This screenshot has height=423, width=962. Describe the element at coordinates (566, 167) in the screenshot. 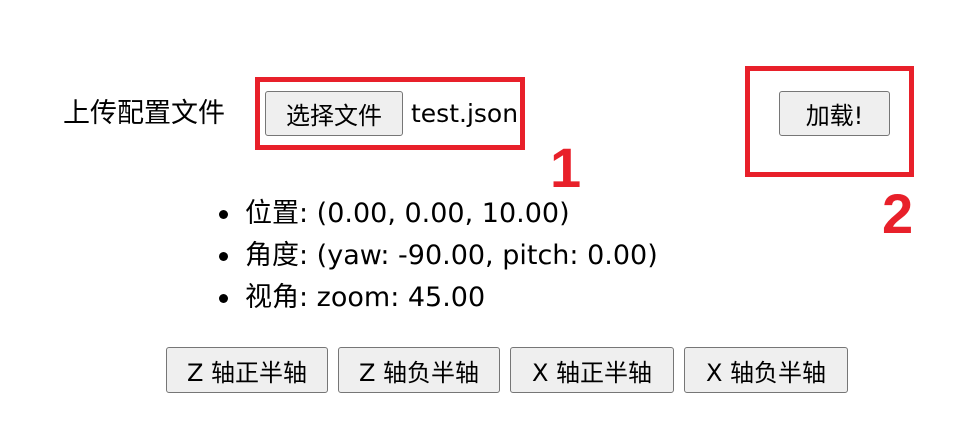

I see `annotation-number-1: 1` at that location.